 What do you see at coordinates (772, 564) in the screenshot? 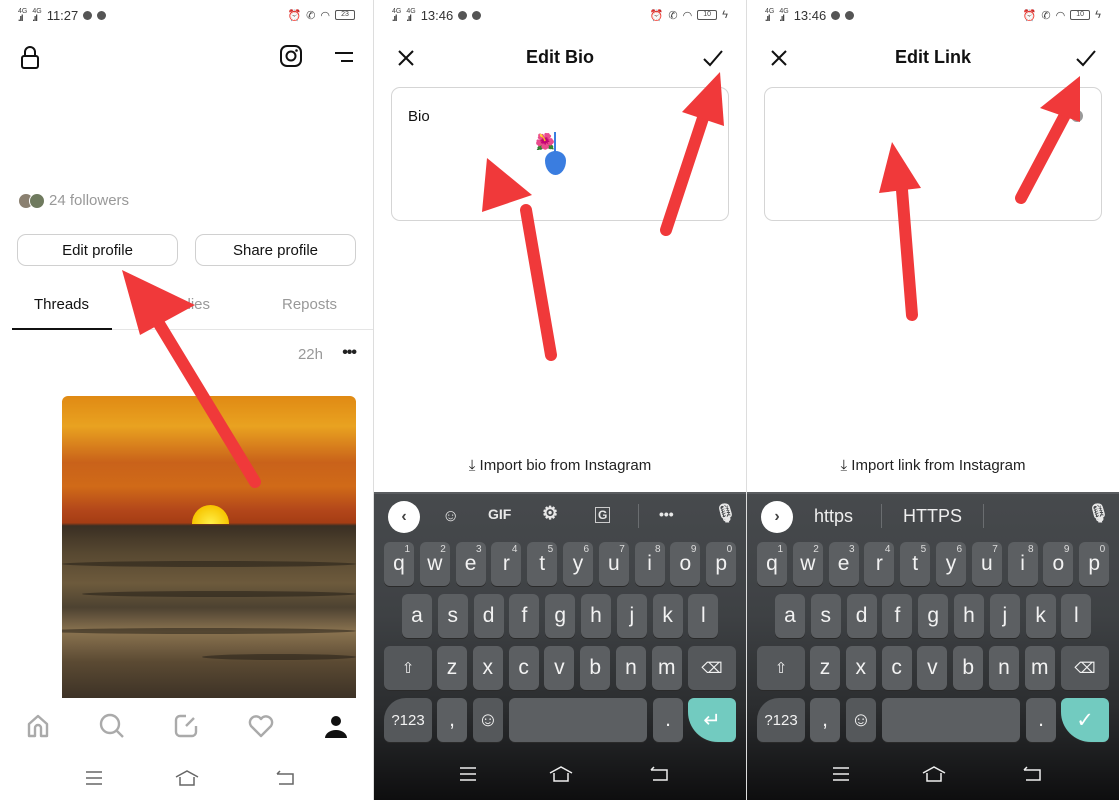
I see `key-q: q1` at bounding box center [772, 564].